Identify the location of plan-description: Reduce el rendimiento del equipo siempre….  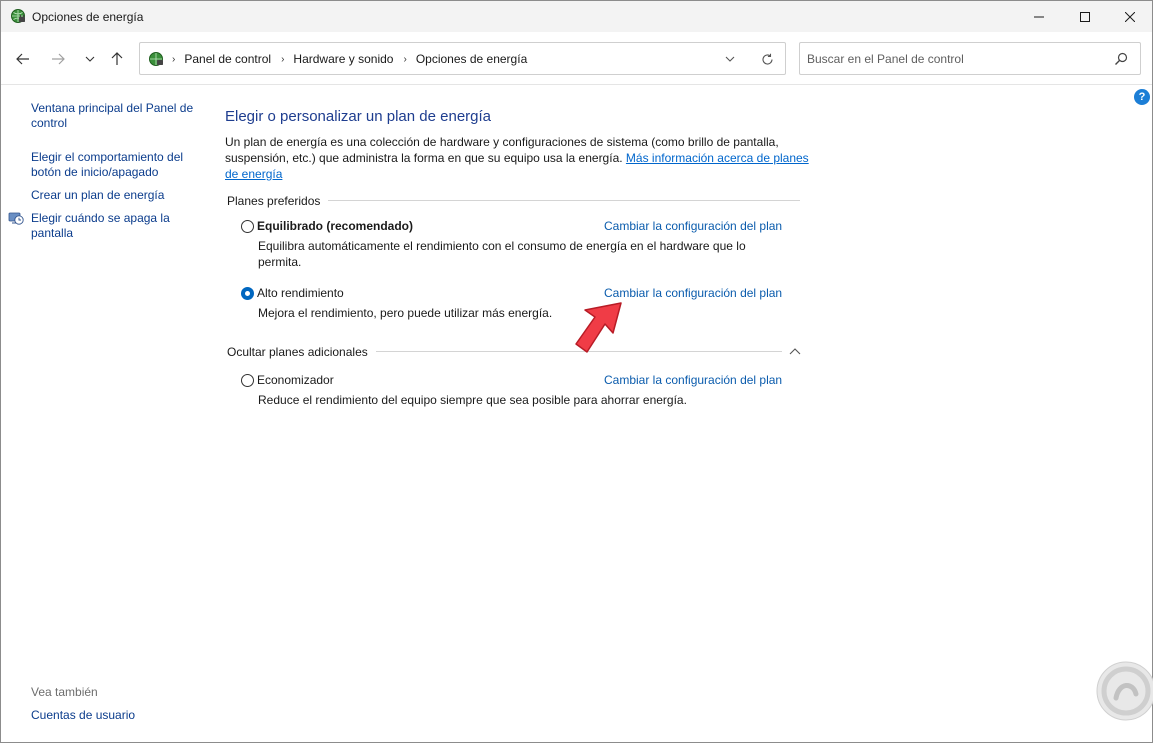
(472, 400).